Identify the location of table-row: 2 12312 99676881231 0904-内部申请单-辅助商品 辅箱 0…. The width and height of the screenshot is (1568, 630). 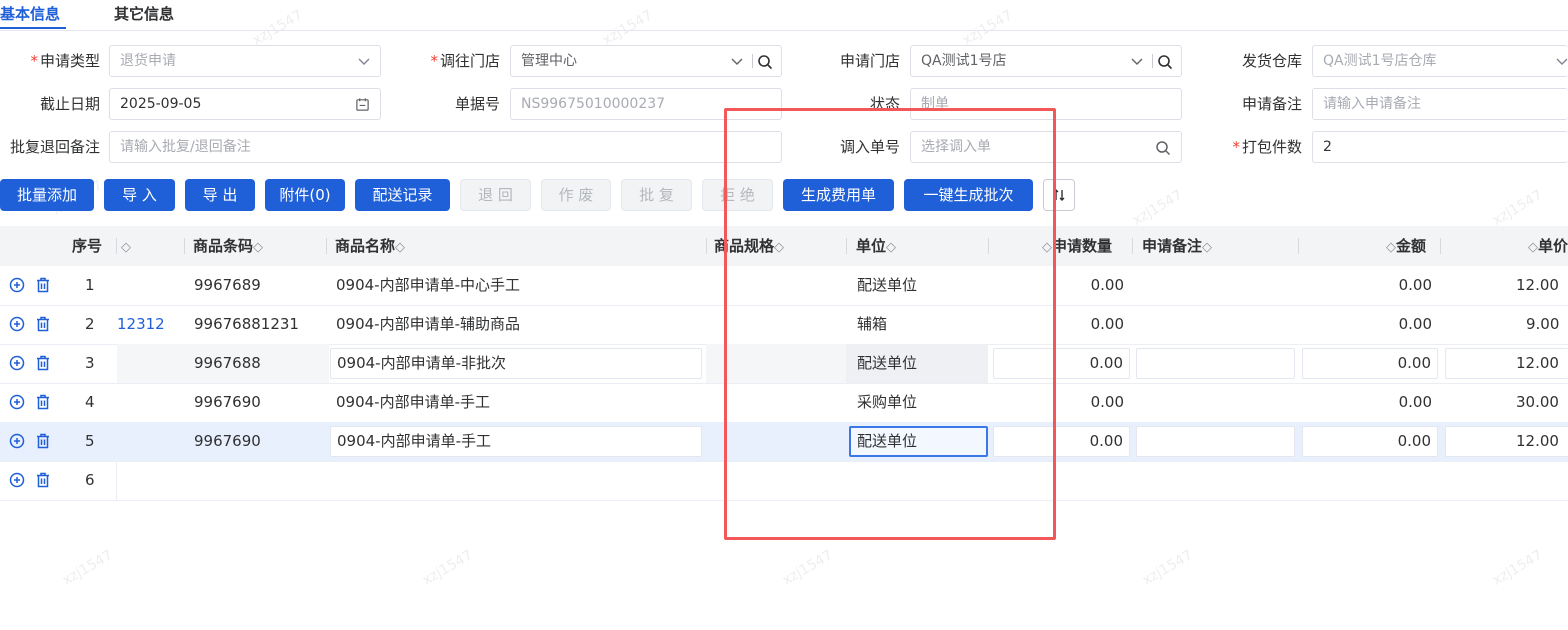
(784, 325).